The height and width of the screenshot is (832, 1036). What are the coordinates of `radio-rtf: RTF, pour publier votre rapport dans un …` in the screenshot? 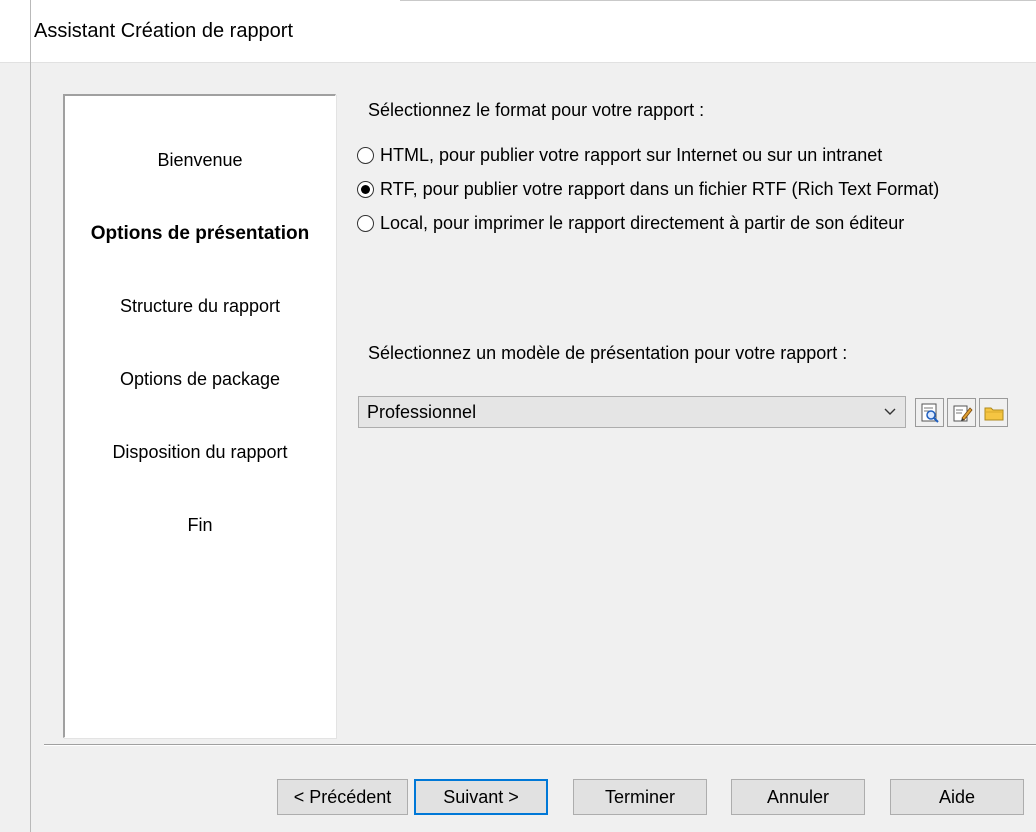 It's located at (648, 189).